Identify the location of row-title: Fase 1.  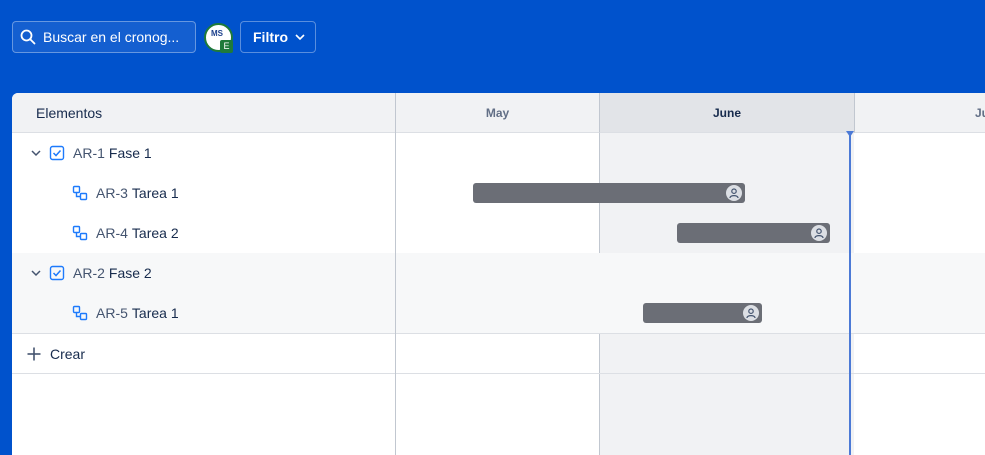
(130, 153).